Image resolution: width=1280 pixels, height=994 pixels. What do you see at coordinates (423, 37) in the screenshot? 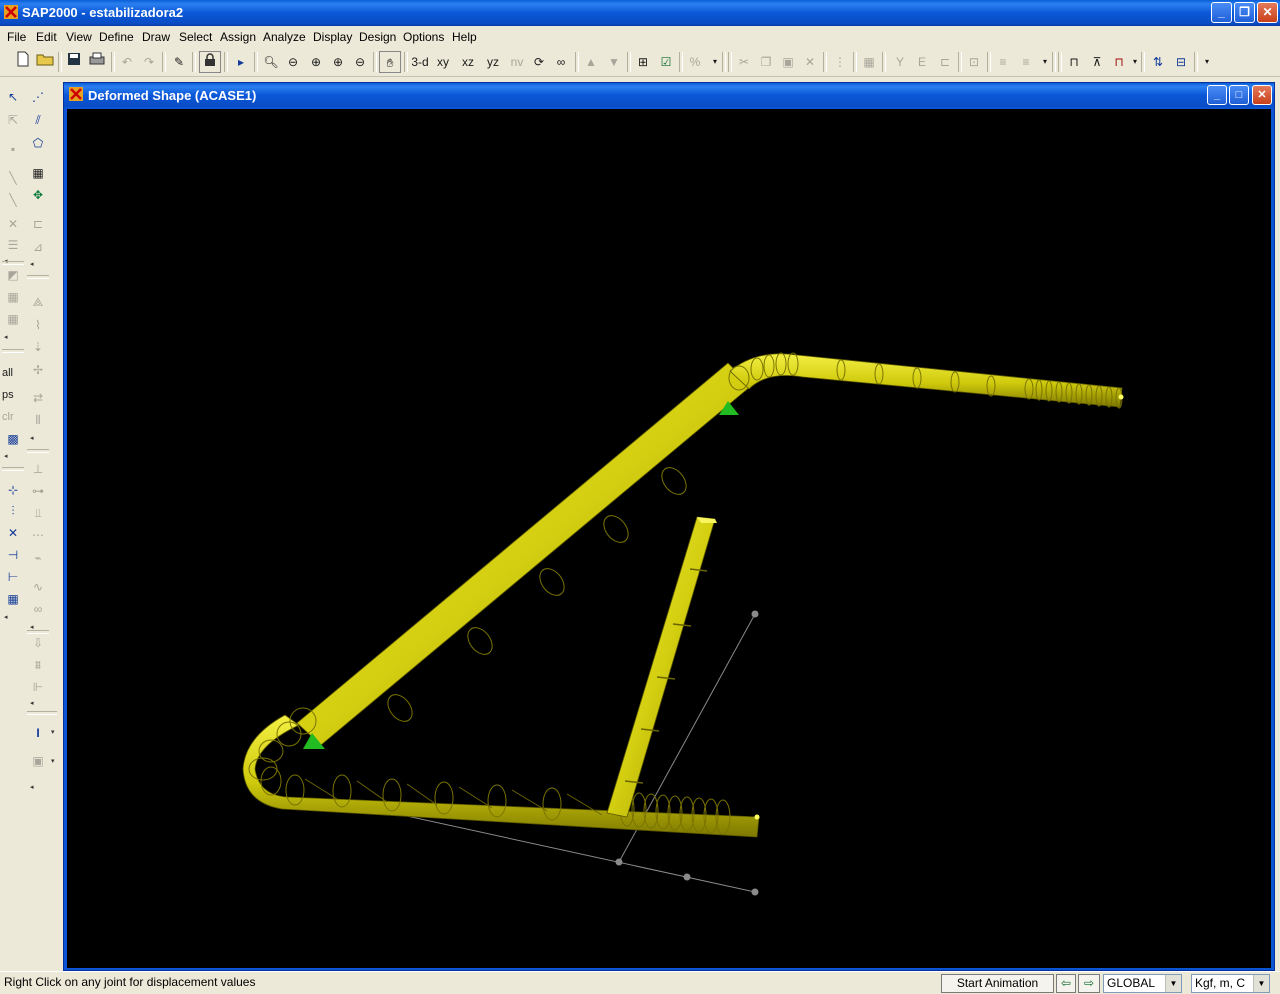
I see `menu-options: Options` at bounding box center [423, 37].